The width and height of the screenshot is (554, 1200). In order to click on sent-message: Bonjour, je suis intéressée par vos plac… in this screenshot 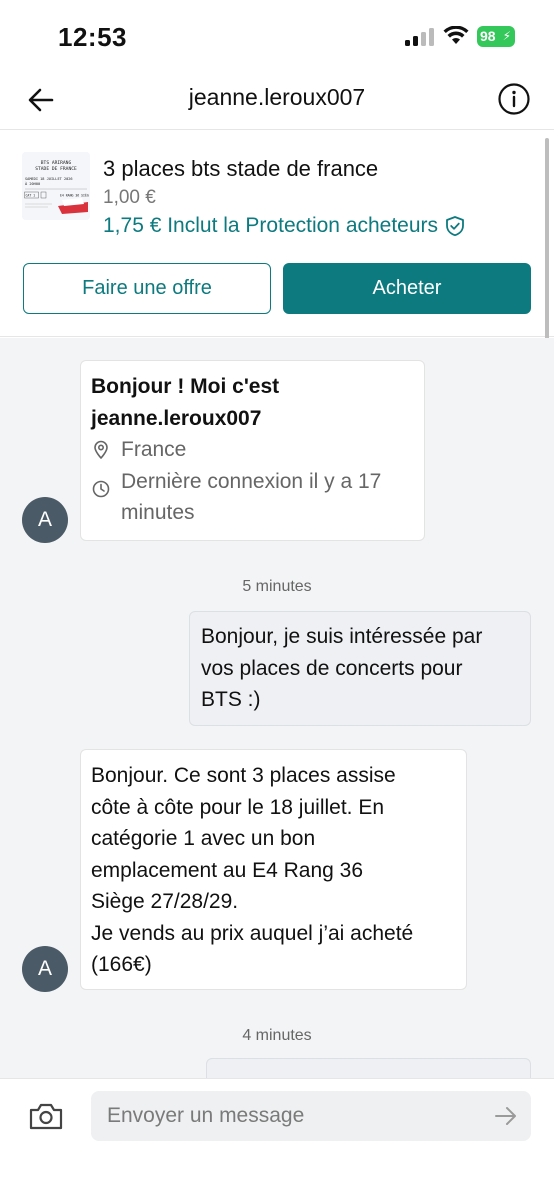, I will do `click(360, 668)`.